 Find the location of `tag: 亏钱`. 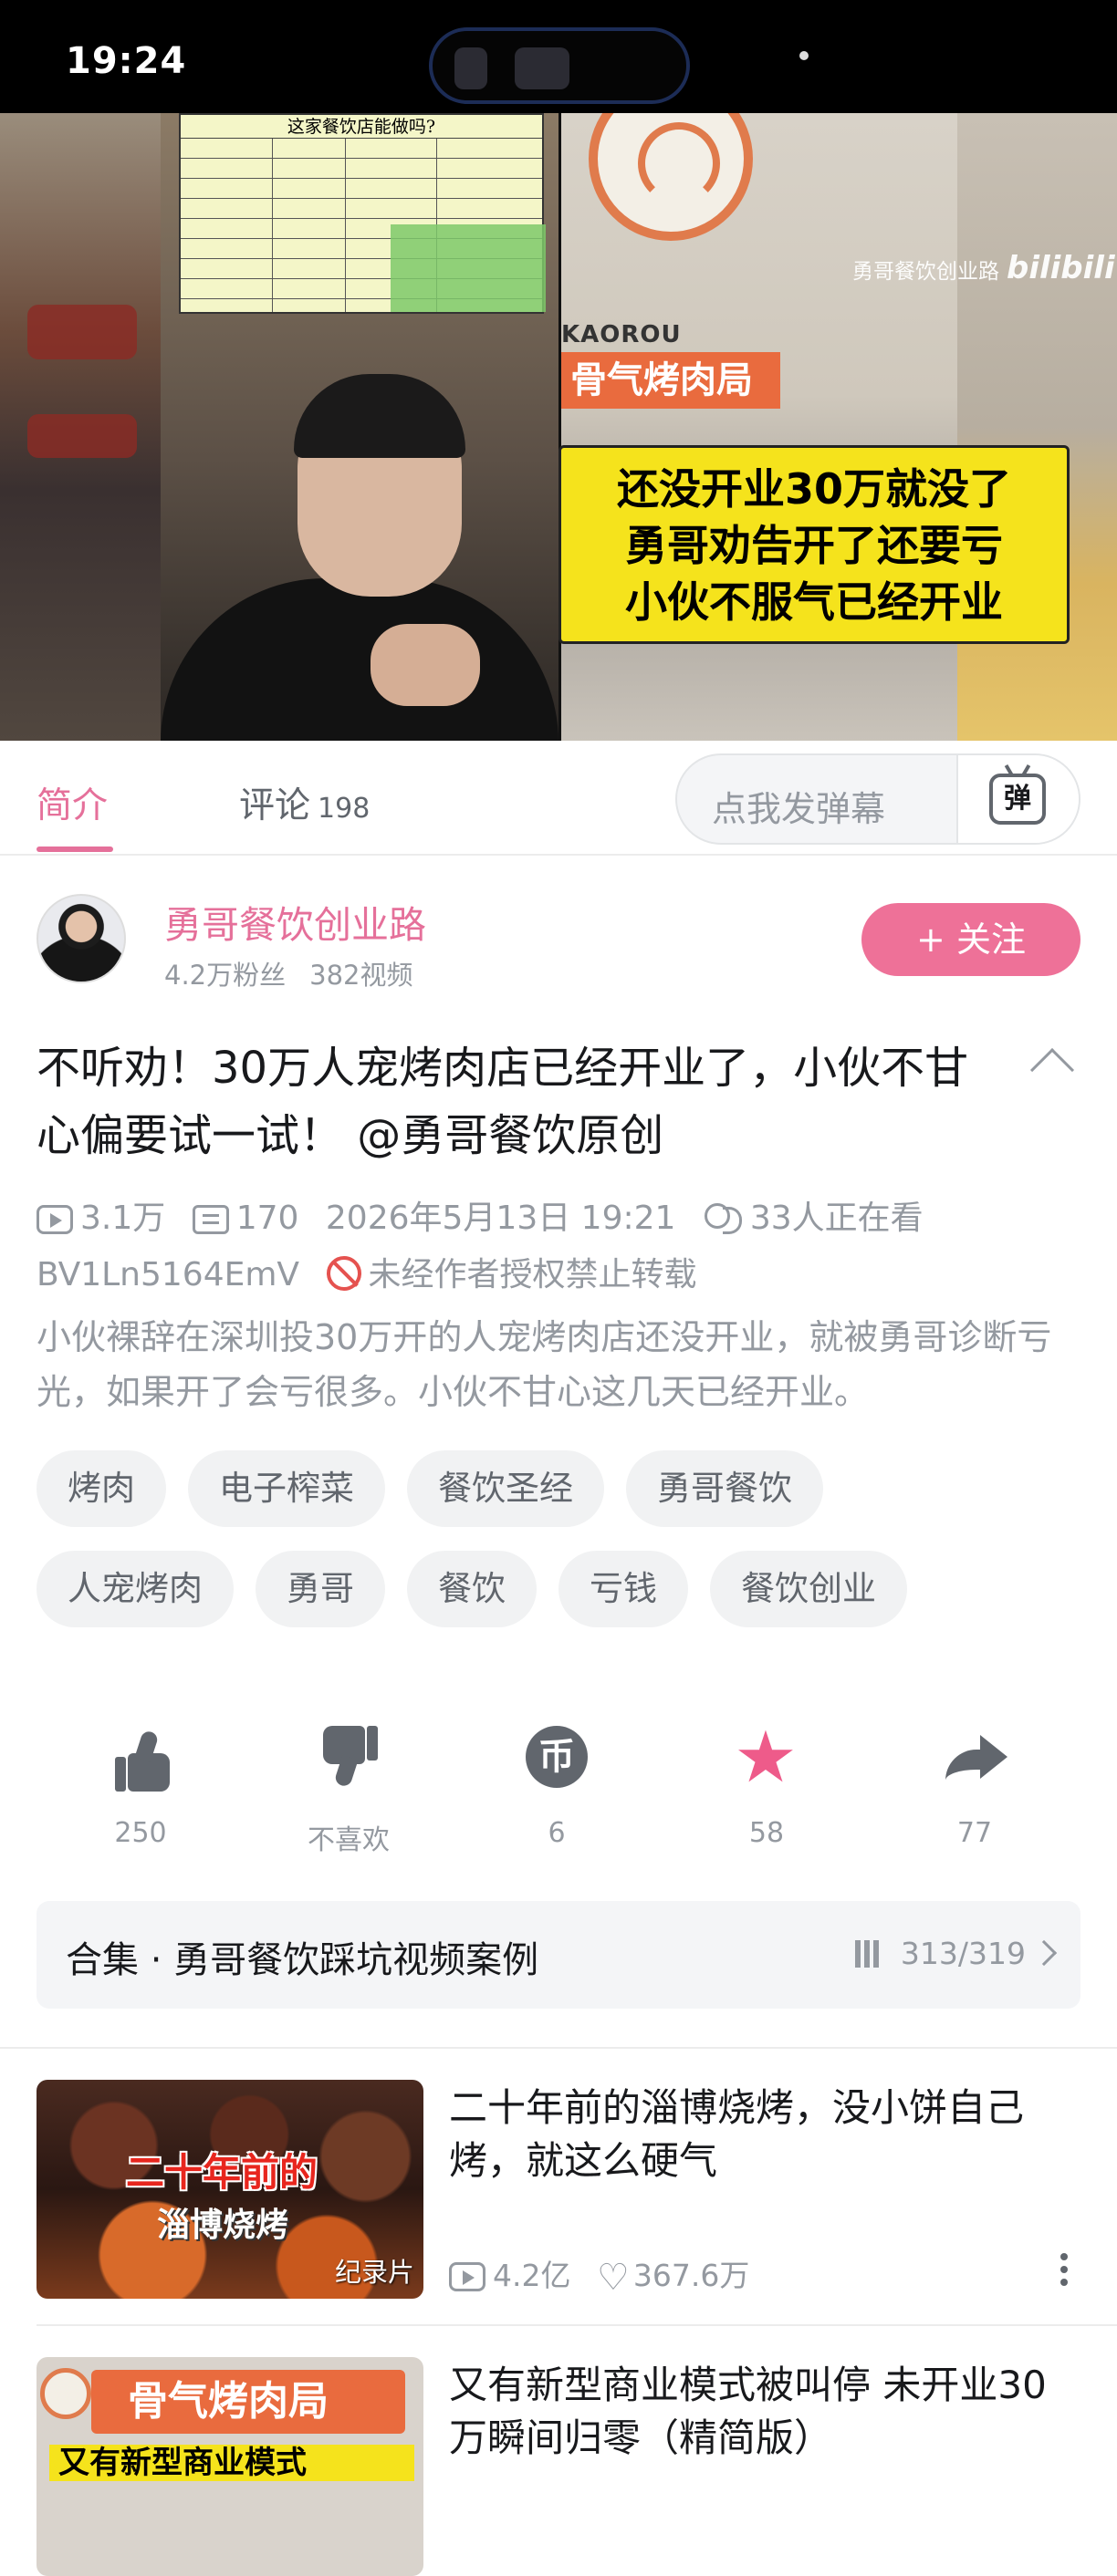

tag: 亏钱 is located at coordinates (623, 1589).